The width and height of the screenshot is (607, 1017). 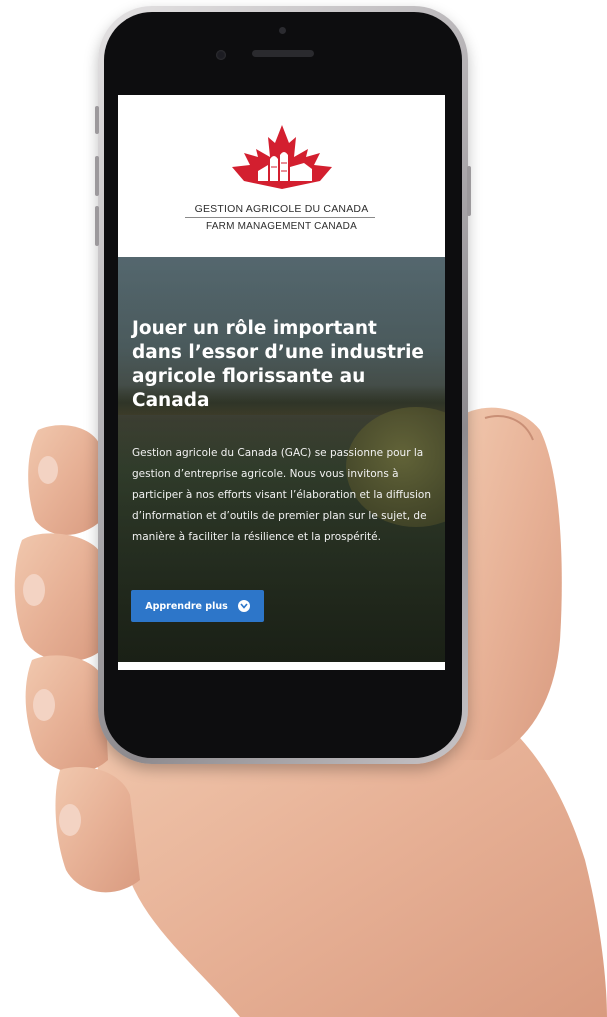 I want to click on maple-leaf-farm-icon, so click(x=282, y=159).